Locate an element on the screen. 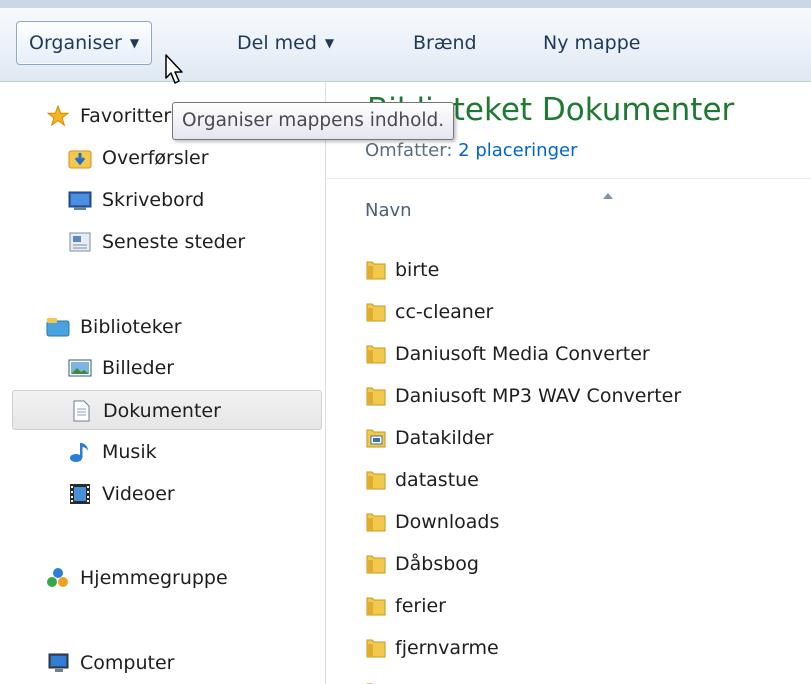  nav-item-label: Dokumenter is located at coordinates (162, 411).